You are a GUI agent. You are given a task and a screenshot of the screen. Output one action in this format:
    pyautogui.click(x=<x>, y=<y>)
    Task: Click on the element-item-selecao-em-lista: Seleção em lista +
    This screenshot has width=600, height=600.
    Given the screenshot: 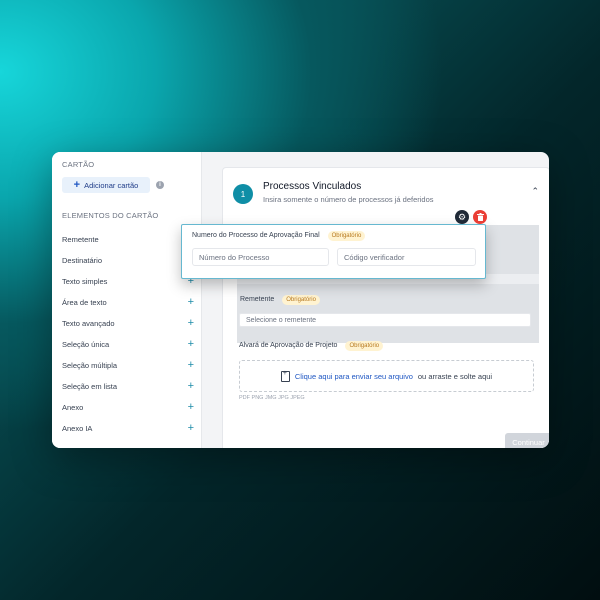 What is the action you would take?
    pyautogui.click(x=128, y=386)
    